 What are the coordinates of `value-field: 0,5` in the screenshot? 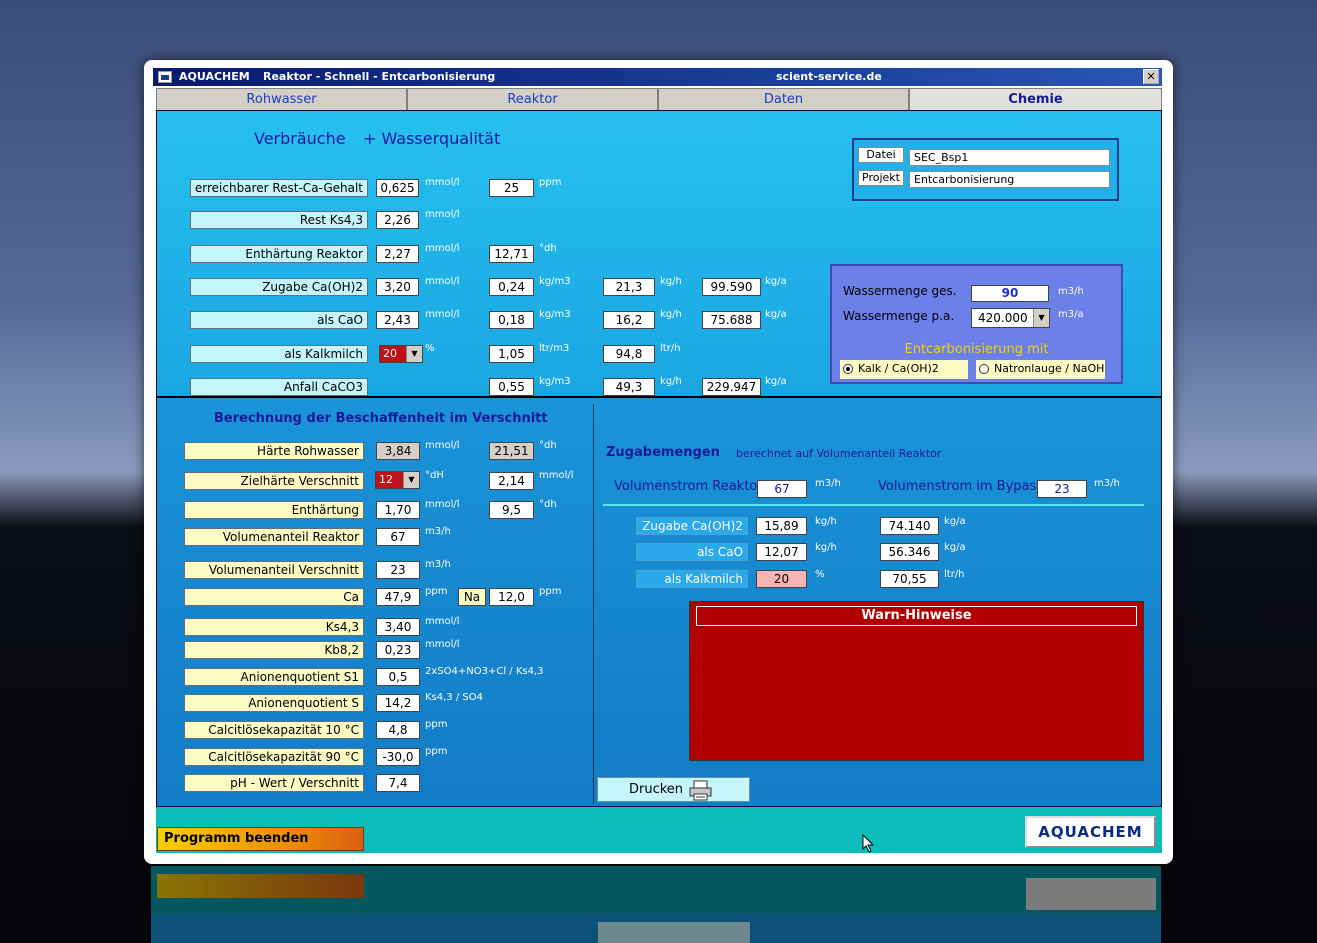 It's located at (398, 677).